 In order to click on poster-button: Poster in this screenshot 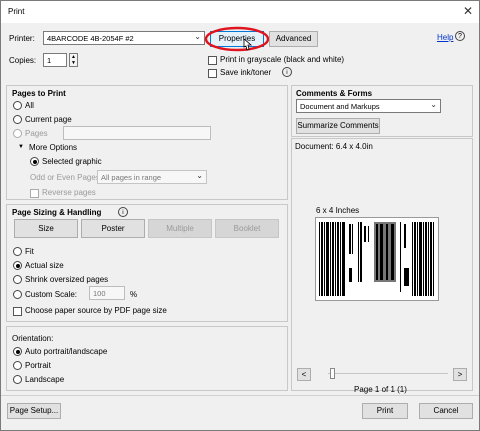, I will do `click(113, 228)`.